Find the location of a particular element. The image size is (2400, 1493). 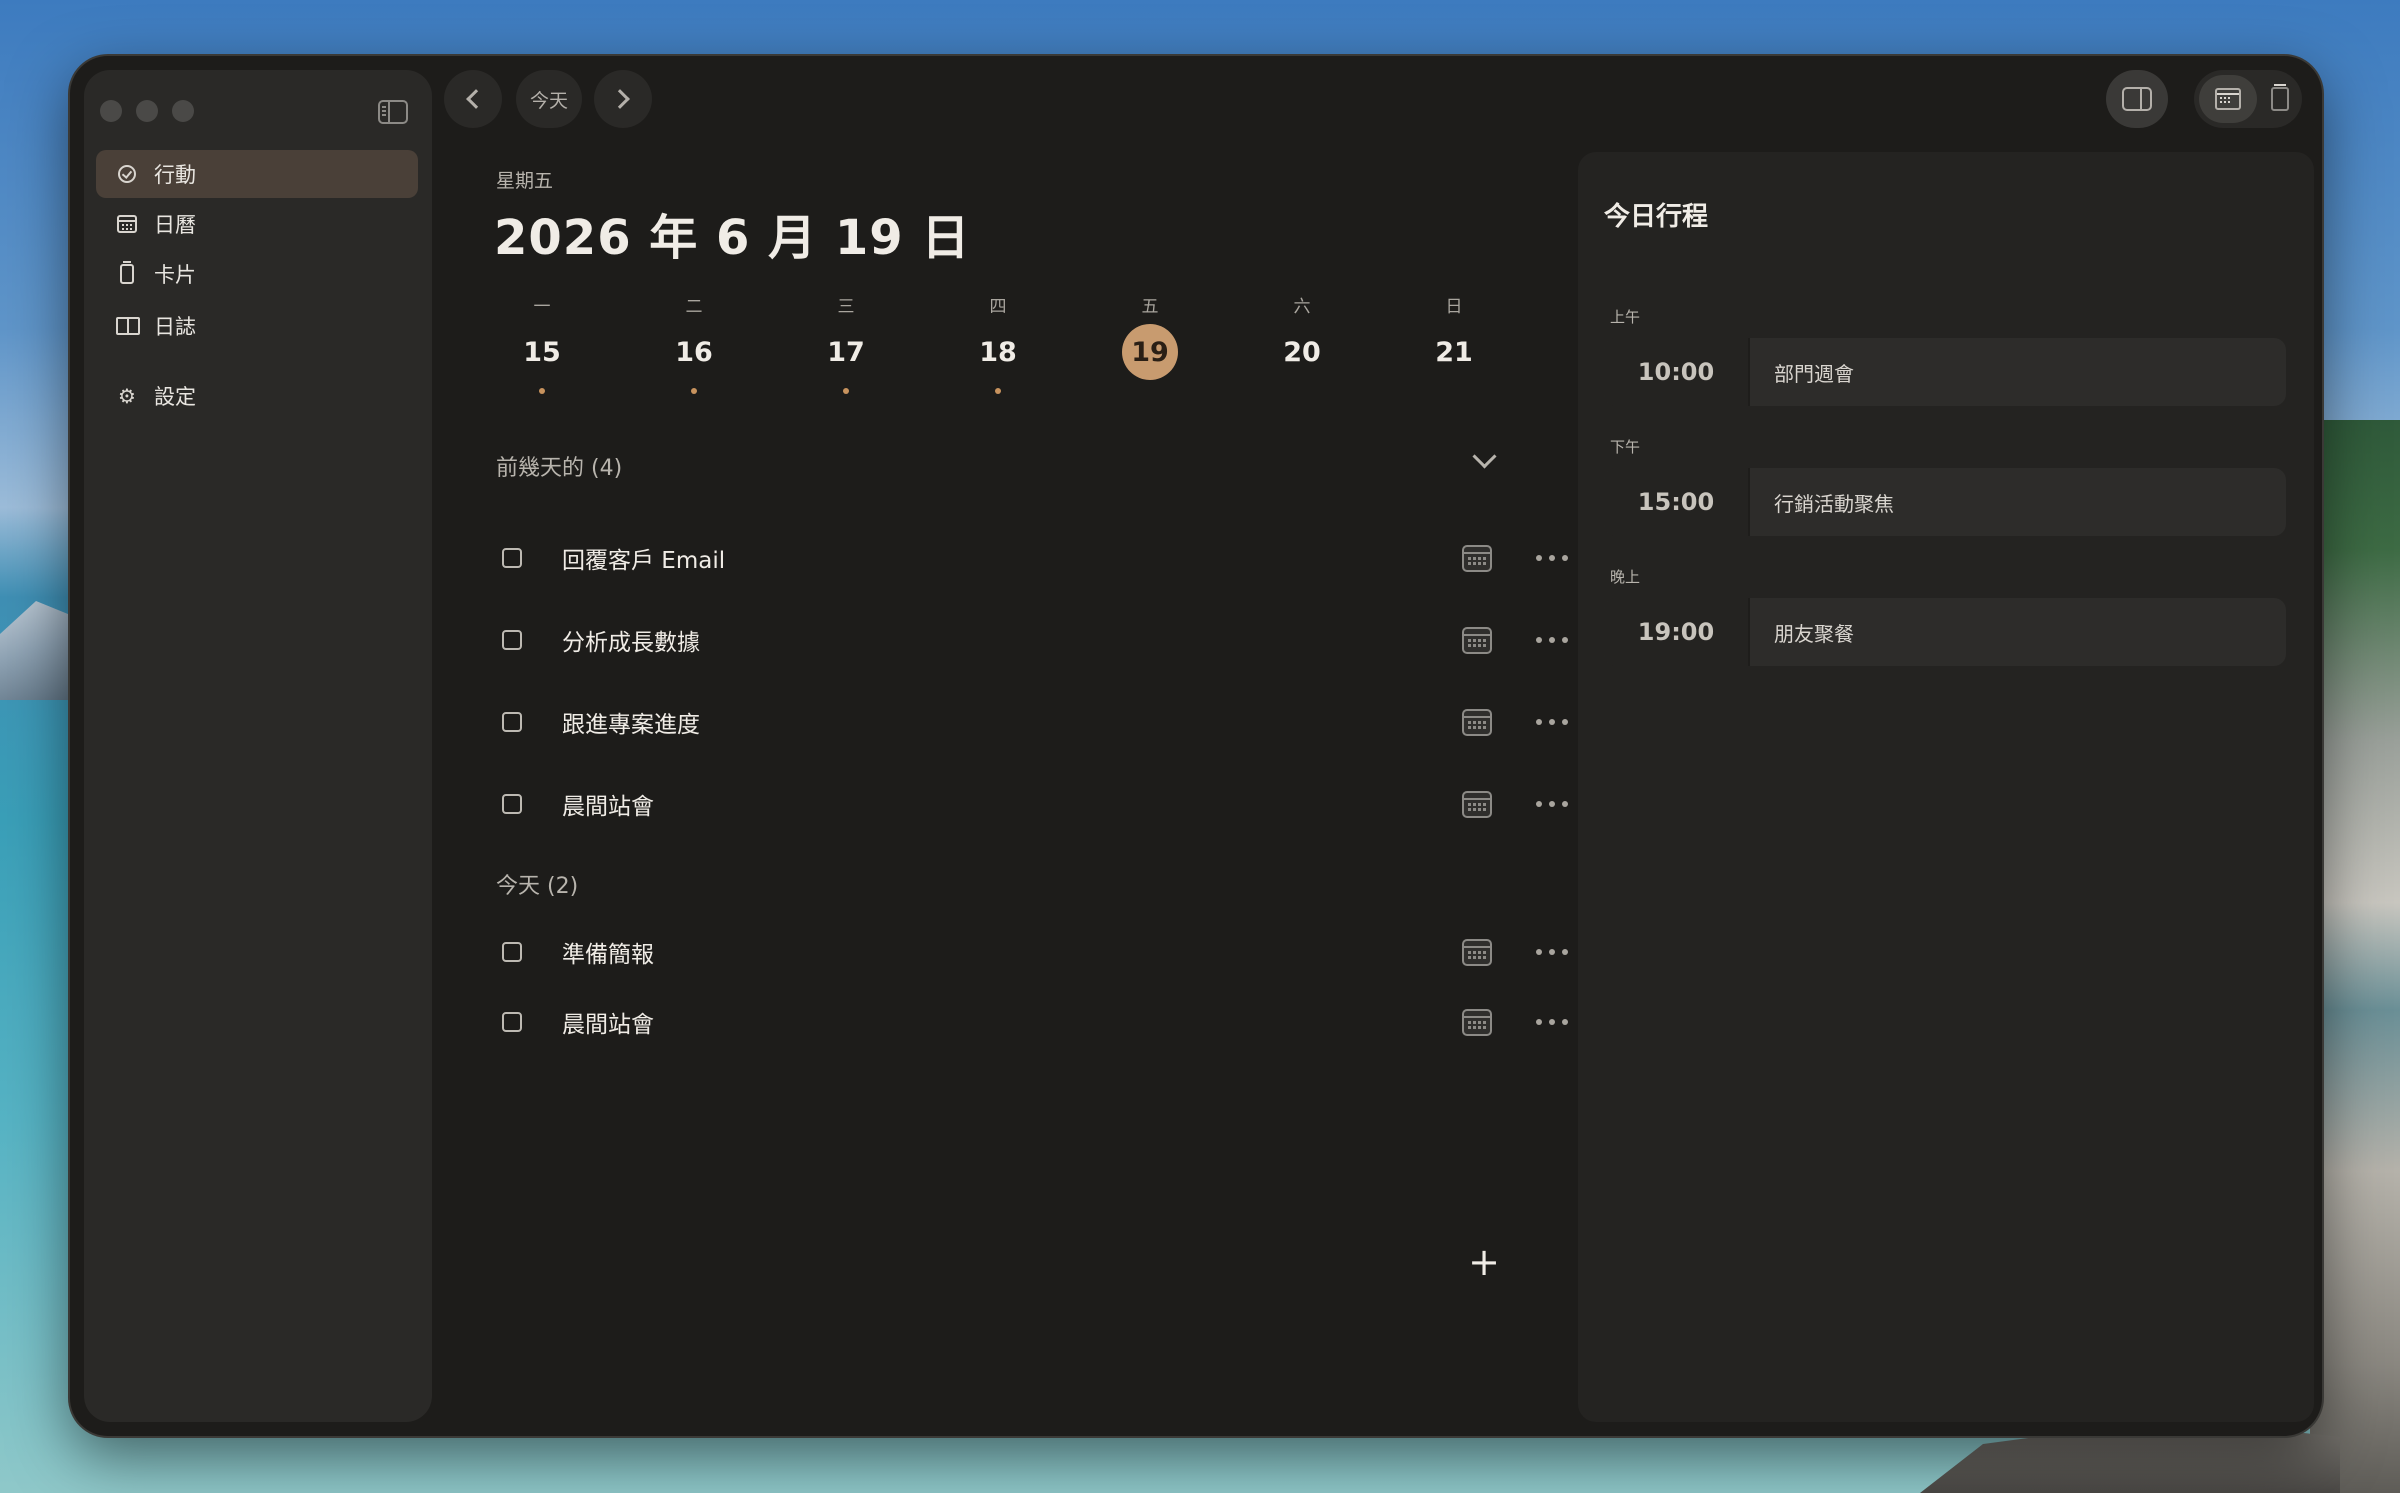

sidebar-item-calendar: 日曆 is located at coordinates (257, 224).